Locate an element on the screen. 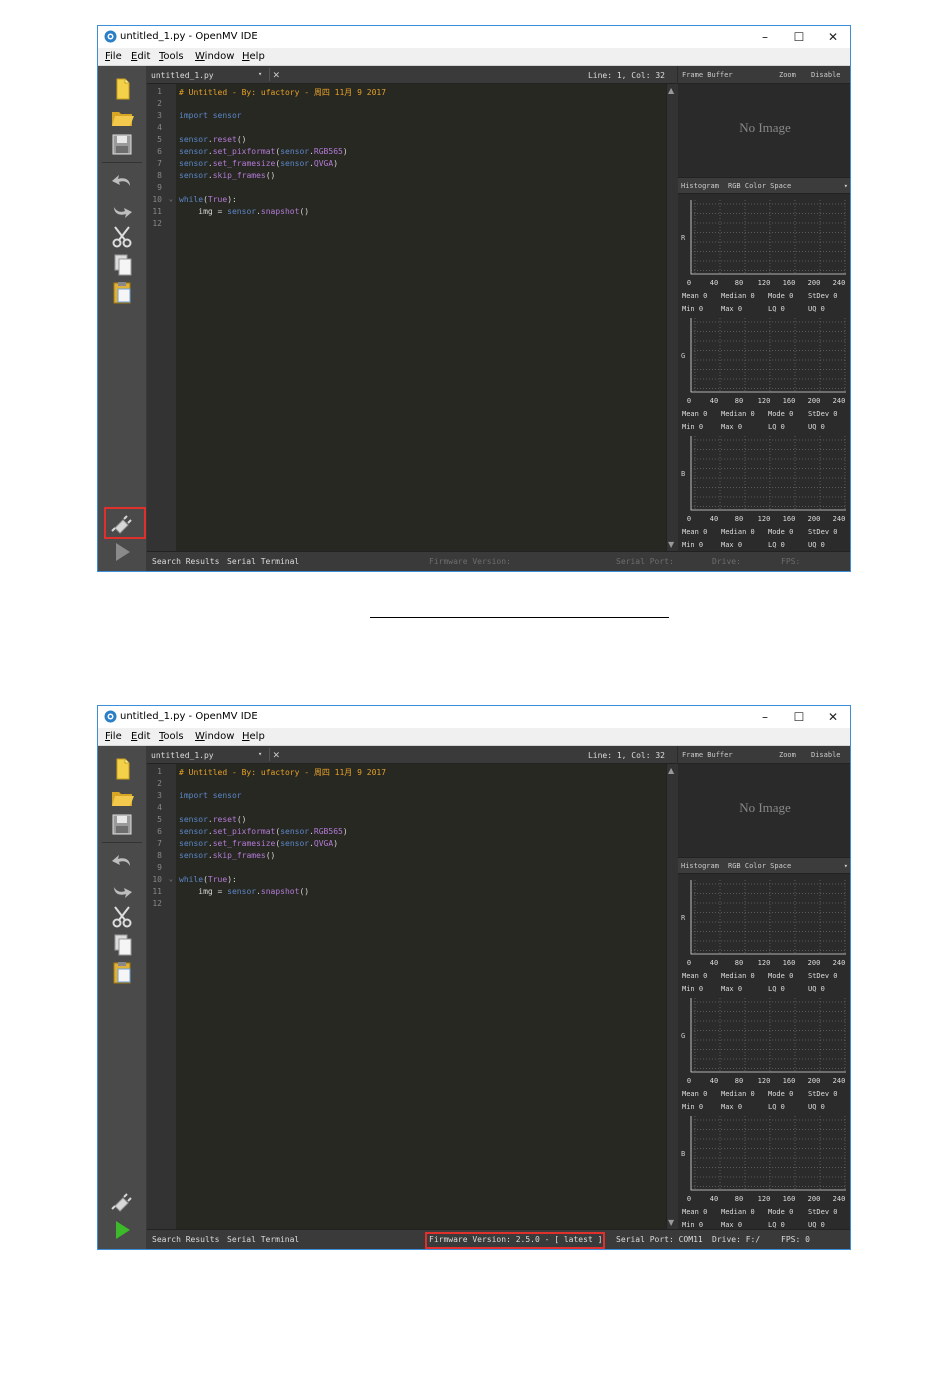 This screenshot has height=1398, width=950. line-number-gutter: 1 2 3 4 5 6 7 8 9 10 11 12 ⌄ is located at coordinates (161, 996).